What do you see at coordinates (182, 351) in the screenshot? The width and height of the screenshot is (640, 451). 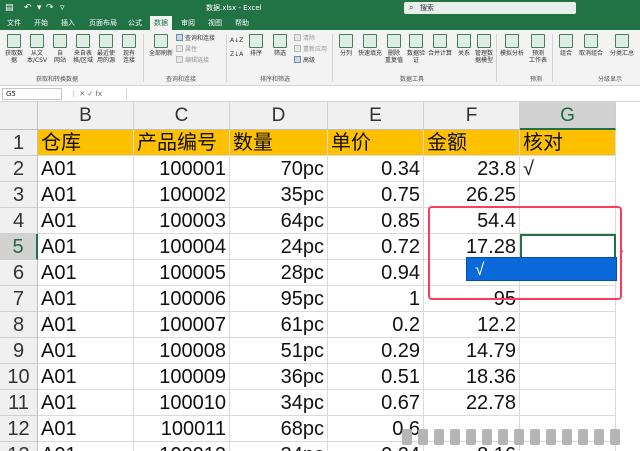 I see `cell-c9: 100008` at bounding box center [182, 351].